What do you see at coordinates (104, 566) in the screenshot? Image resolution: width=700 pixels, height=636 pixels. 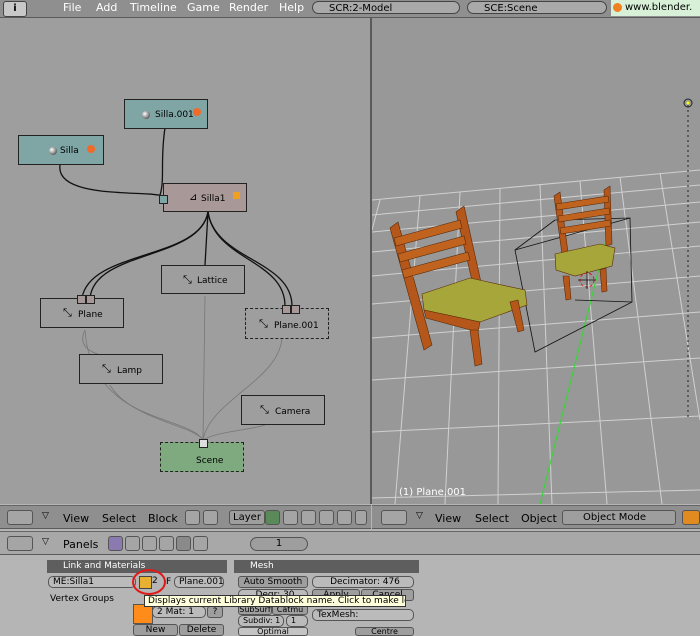 I see `panel-title: Link and Materials` at bounding box center [104, 566].